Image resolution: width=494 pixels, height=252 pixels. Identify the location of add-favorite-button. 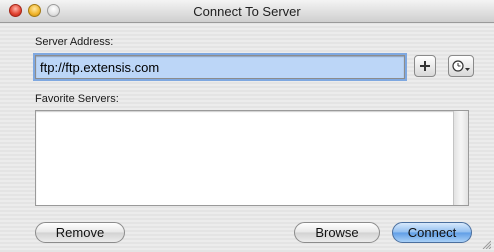
(425, 66).